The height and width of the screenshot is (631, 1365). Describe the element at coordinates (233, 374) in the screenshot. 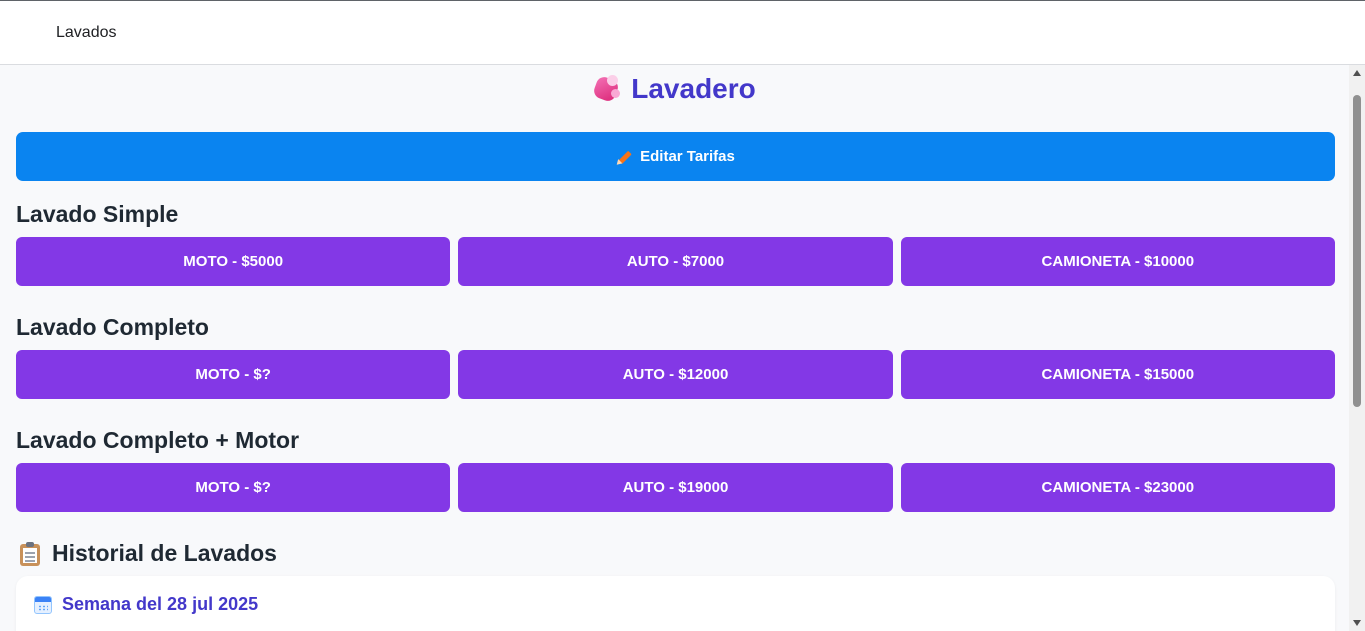

I see `completo-moto-button: MOTO - $?` at that location.